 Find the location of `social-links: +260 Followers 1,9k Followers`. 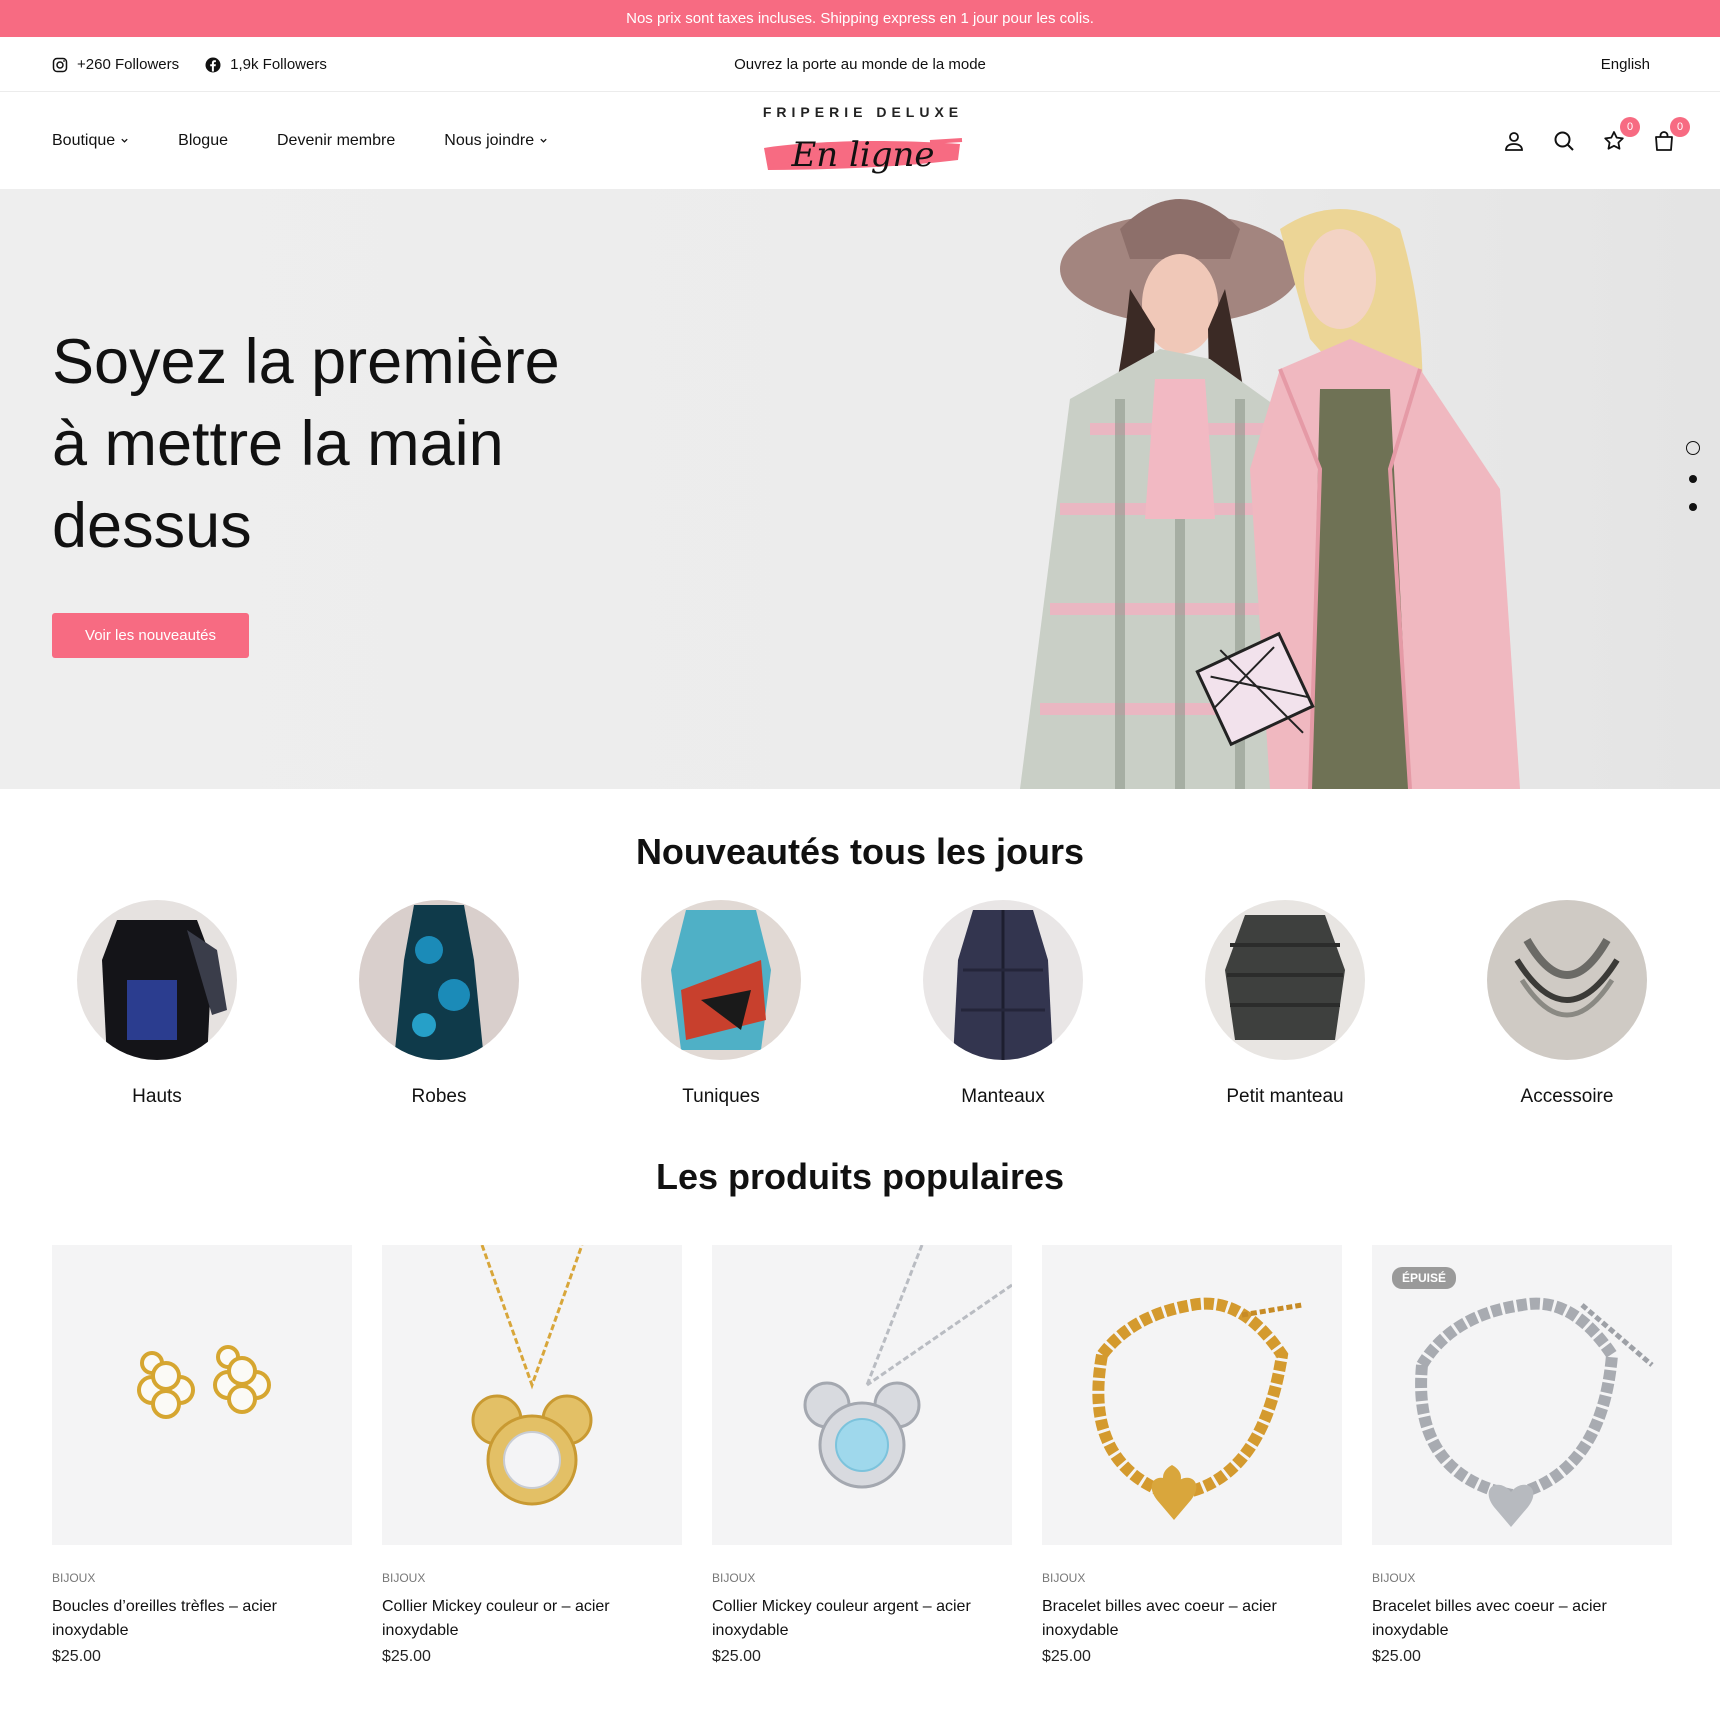

social-links: +260 Followers 1,9k Followers is located at coordinates (189, 64).